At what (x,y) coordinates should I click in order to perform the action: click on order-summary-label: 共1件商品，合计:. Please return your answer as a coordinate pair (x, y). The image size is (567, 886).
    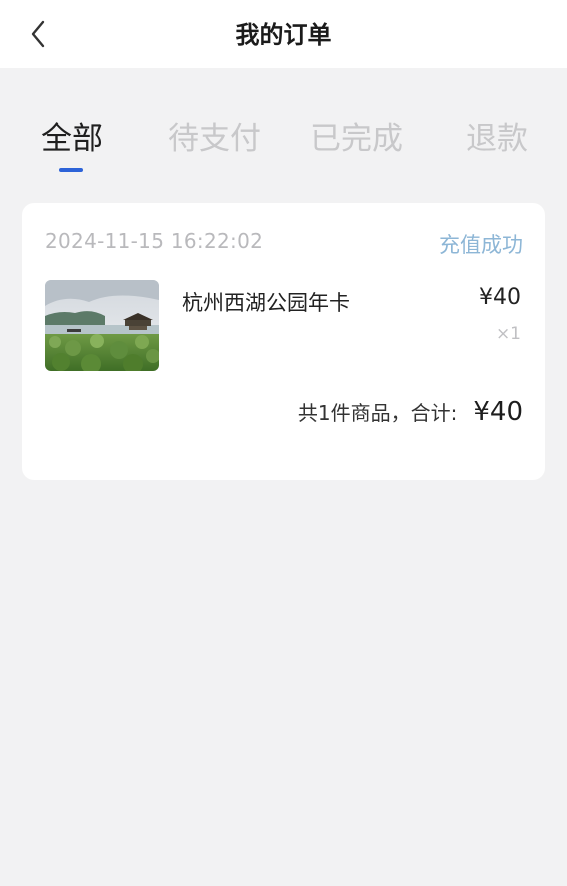
    Looking at the image, I should click on (377, 413).